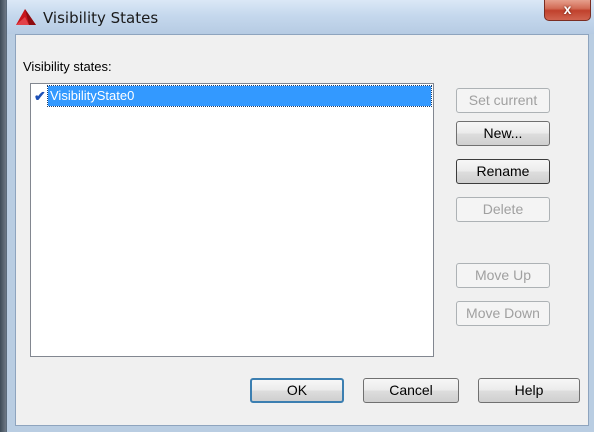  I want to click on move-down-button: Move Down, so click(503, 313).